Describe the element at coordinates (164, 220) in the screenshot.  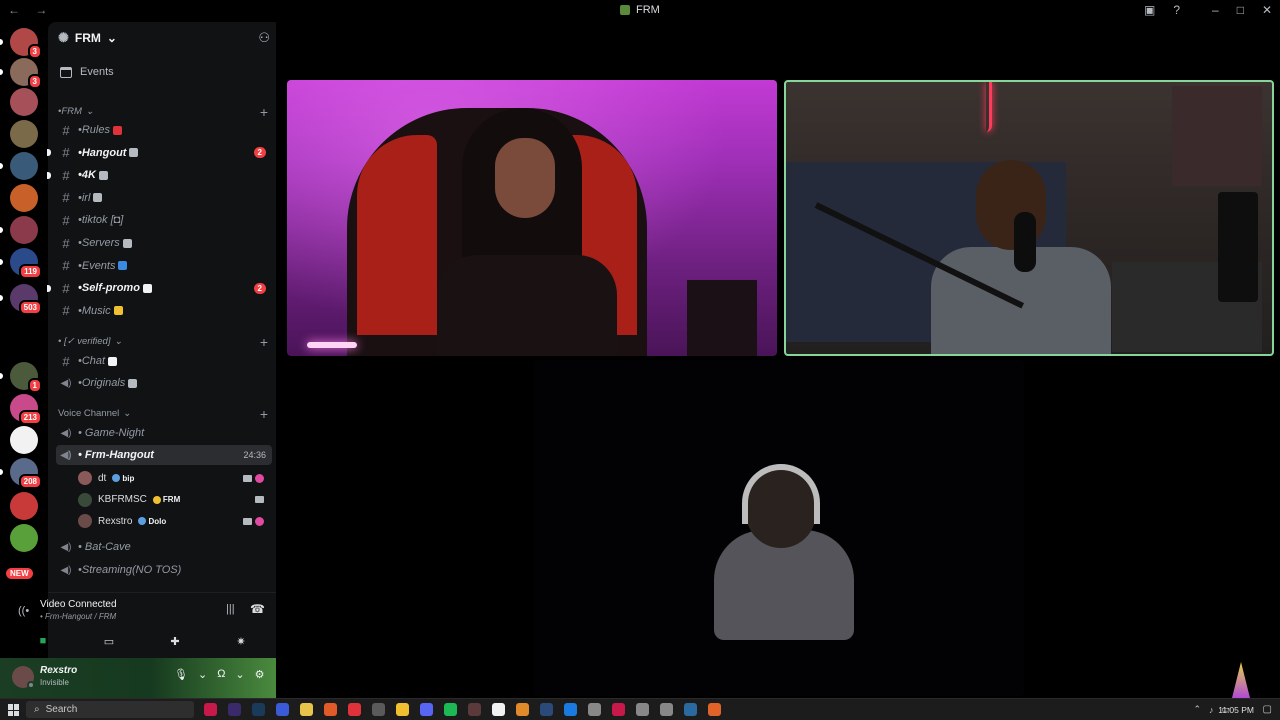
I see `channel-tiktok: # •tiktok [◘]` at that location.